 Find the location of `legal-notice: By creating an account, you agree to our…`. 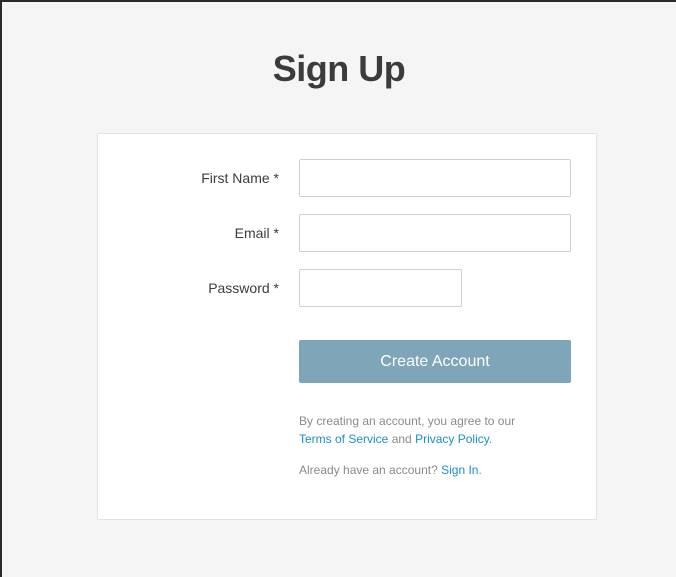

legal-notice: By creating an account, you agree to our… is located at coordinates (439, 430).